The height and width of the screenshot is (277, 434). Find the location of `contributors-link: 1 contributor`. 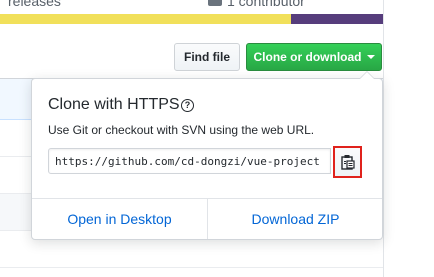

contributors-link: 1 contributor is located at coordinates (266, 4).